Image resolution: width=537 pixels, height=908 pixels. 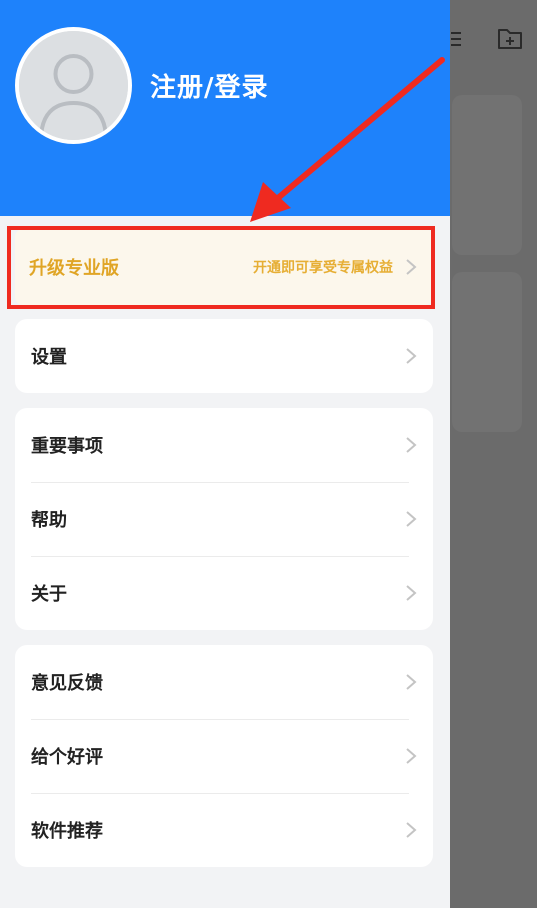 I want to click on menu-item-rate: 给个好评, so click(x=224, y=756).